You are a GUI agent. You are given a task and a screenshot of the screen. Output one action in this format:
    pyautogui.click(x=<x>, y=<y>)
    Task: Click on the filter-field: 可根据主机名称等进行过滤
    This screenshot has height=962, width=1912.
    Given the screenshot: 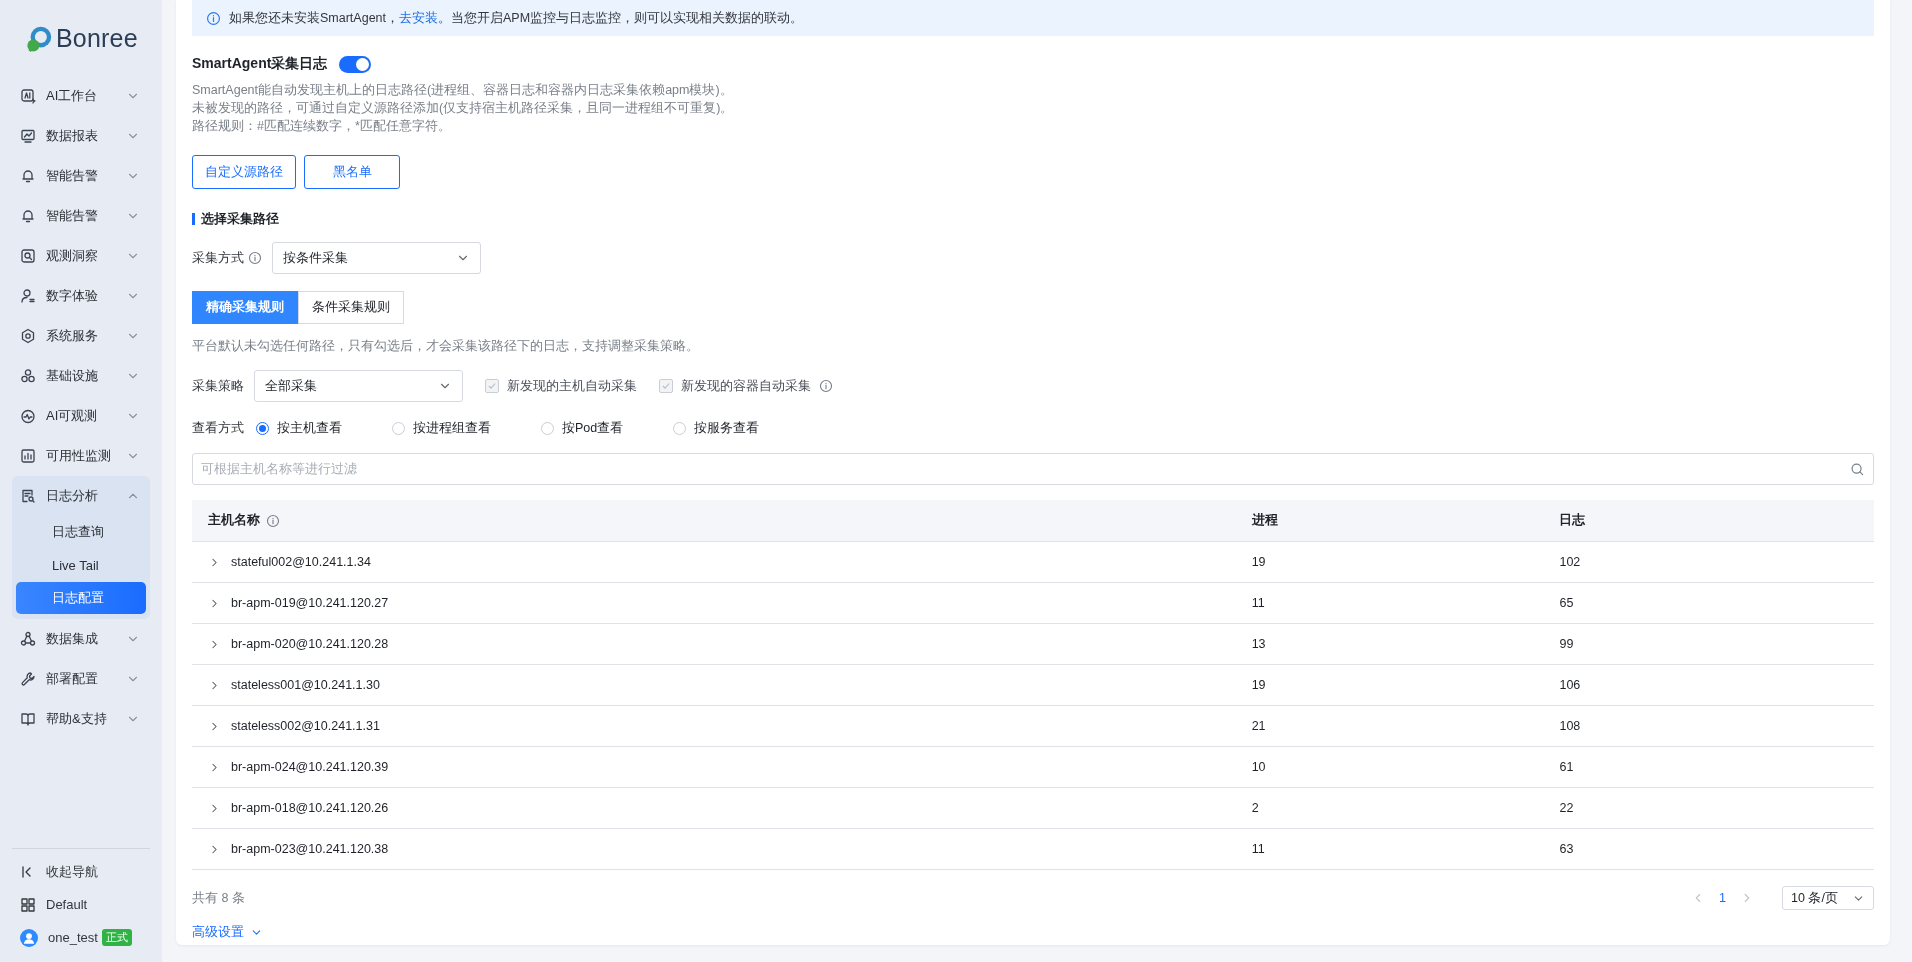 What is the action you would take?
    pyautogui.click(x=1033, y=469)
    